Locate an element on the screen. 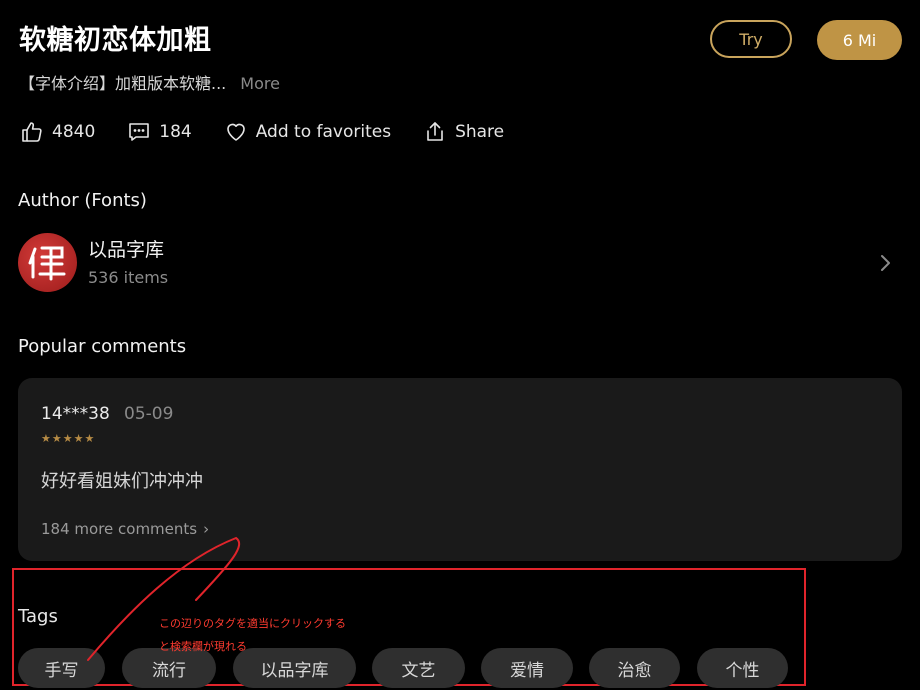 This screenshot has height=690, width=920. more-link: More is located at coordinates (260, 83).